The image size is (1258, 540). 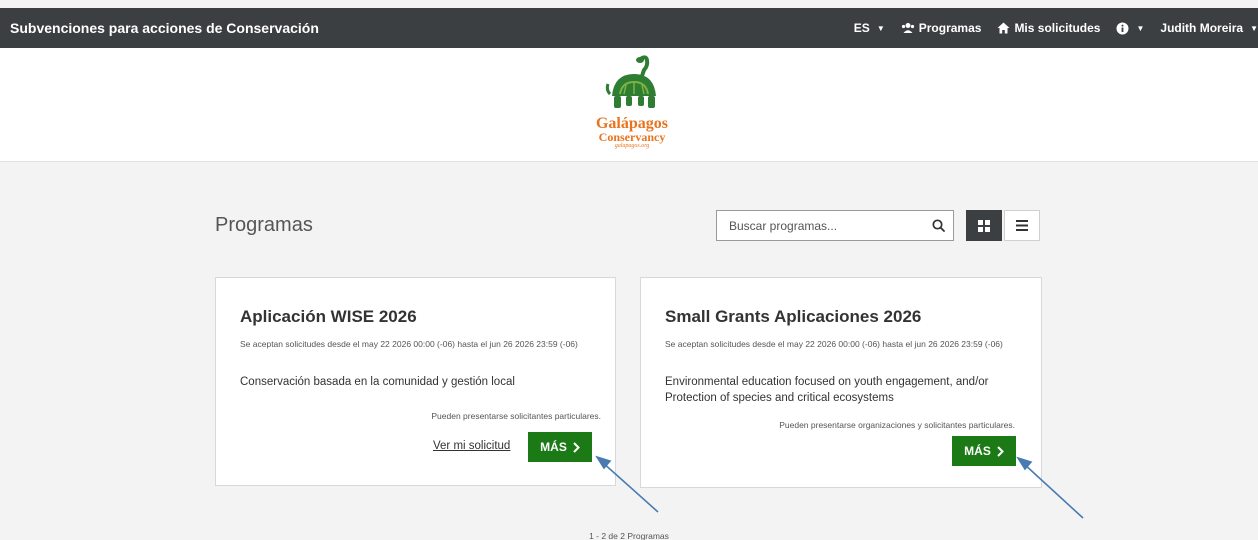 I want to click on logo-text-conservancy: Conservancy, so click(x=632, y=137).